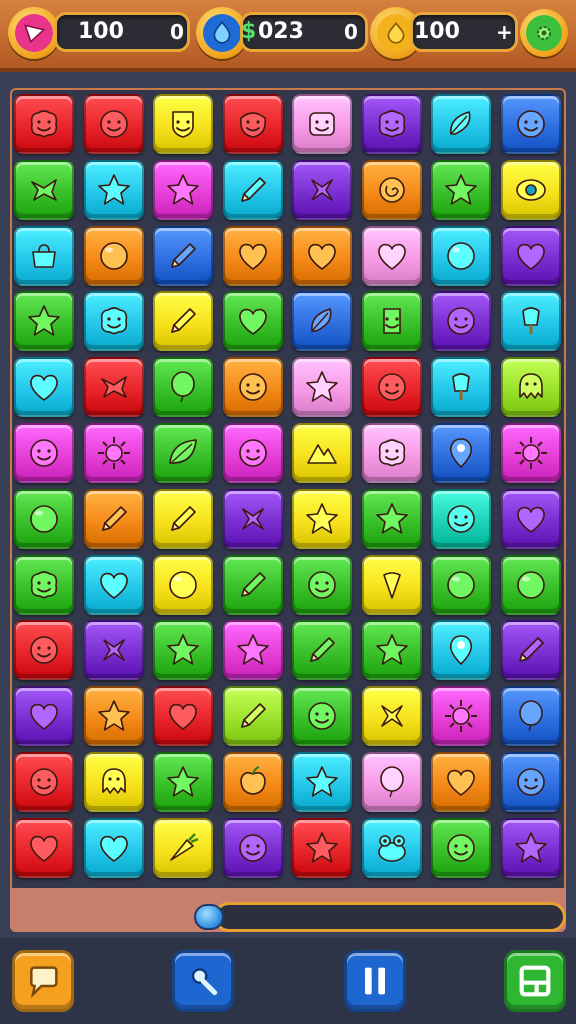  Describe the element at coordinates (44, 255) in the screenshot. I see `tile-bag` at that location.